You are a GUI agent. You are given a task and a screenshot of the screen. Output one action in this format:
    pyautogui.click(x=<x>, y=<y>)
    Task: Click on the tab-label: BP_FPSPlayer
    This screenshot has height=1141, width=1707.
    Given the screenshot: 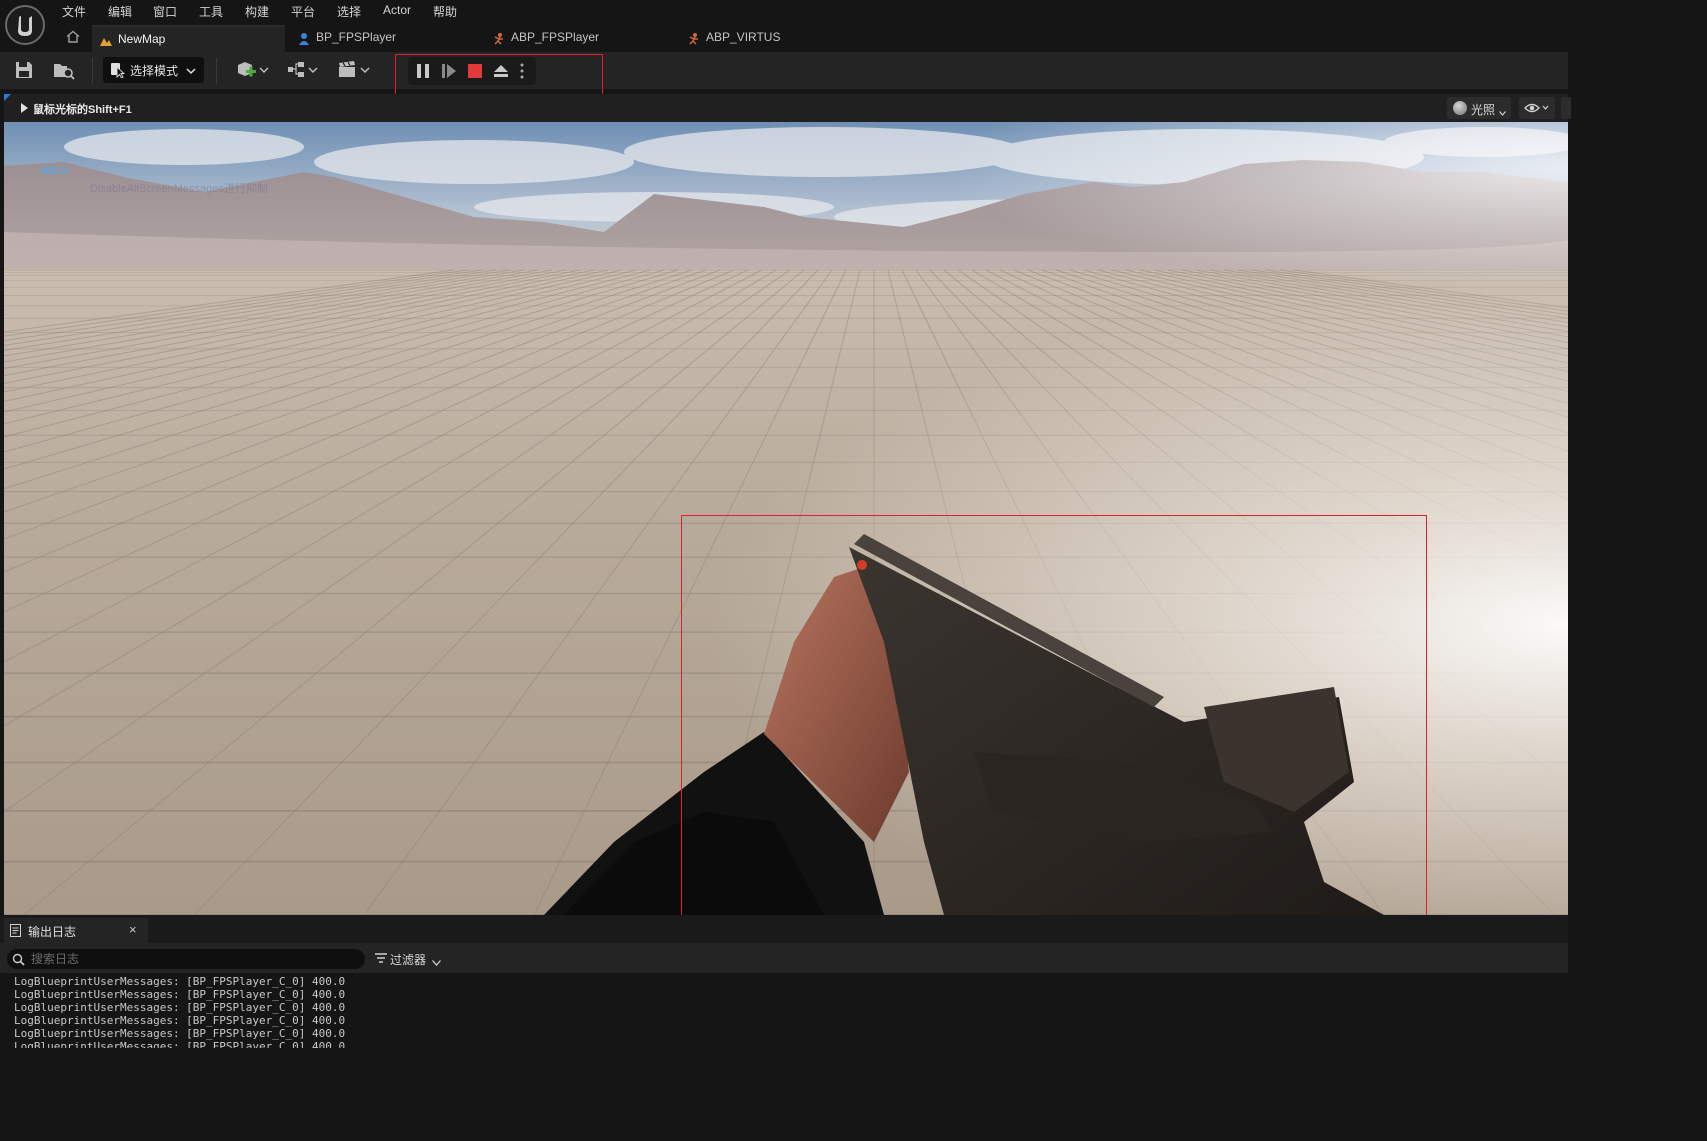 What is the action you would take?
    pyautogui.click(x=356, y=37)
    